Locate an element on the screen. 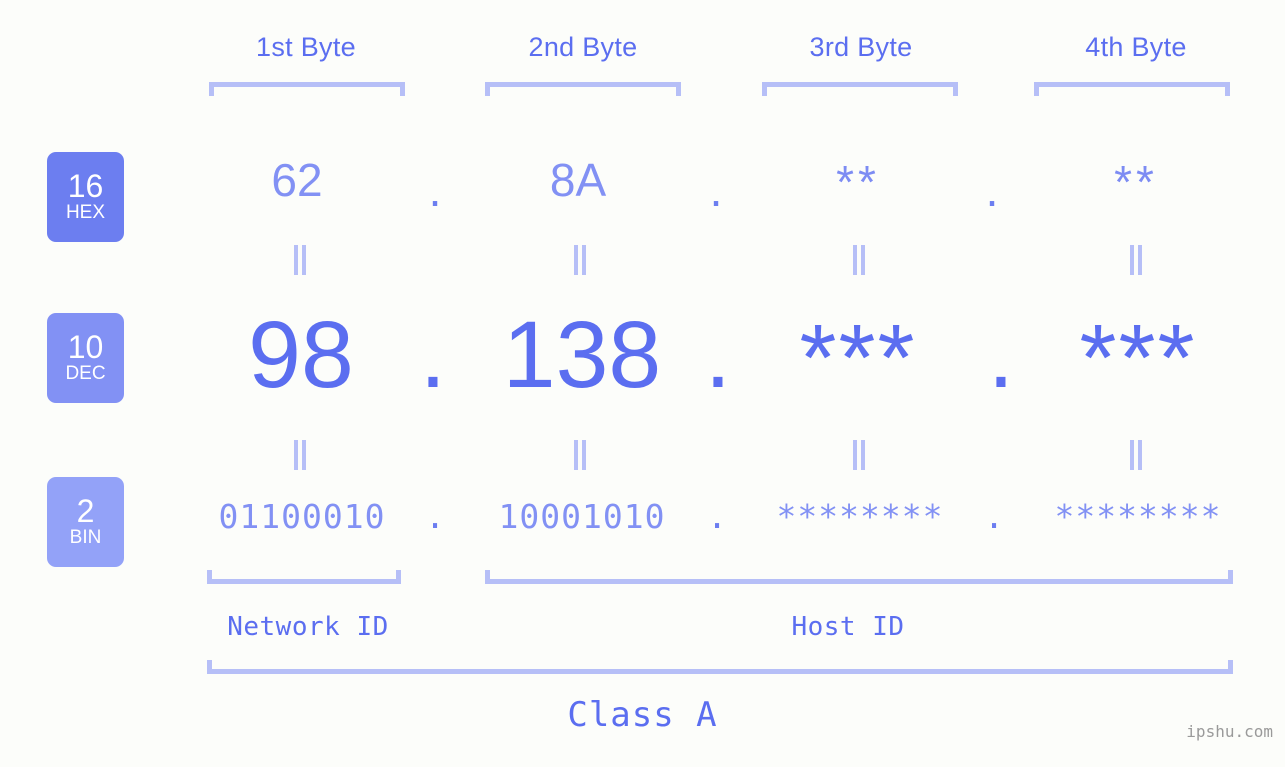  dec-value-byte-2: 138 is located at coordinates (582, 355).